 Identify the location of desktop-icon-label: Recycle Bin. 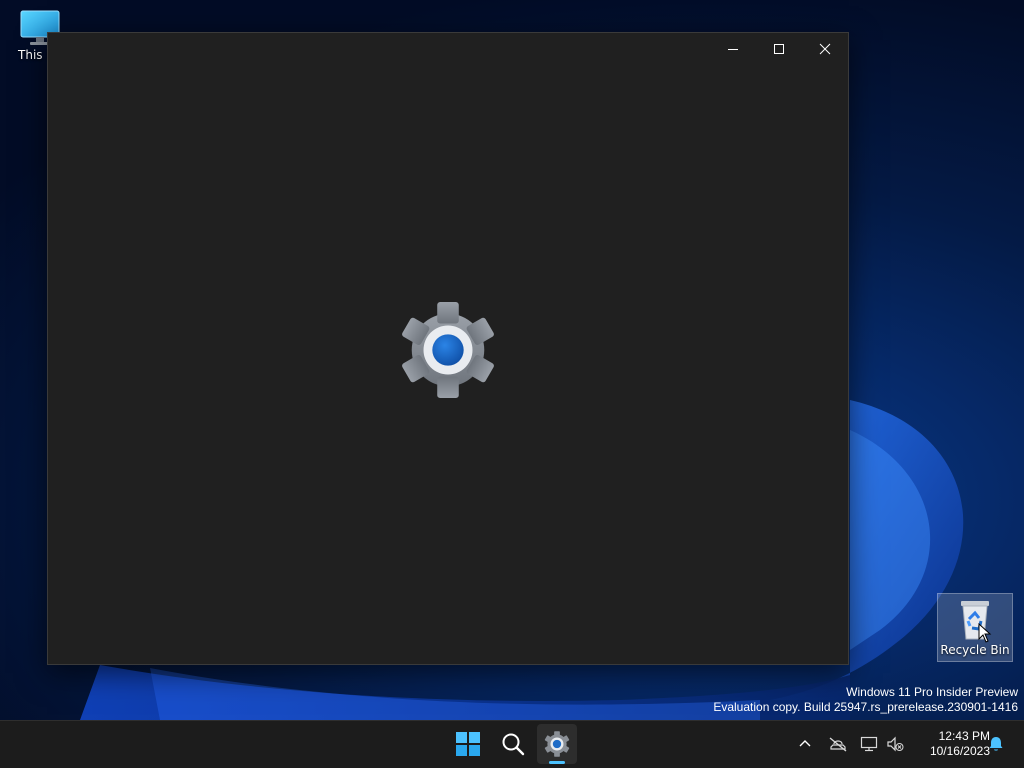
(975, 650).